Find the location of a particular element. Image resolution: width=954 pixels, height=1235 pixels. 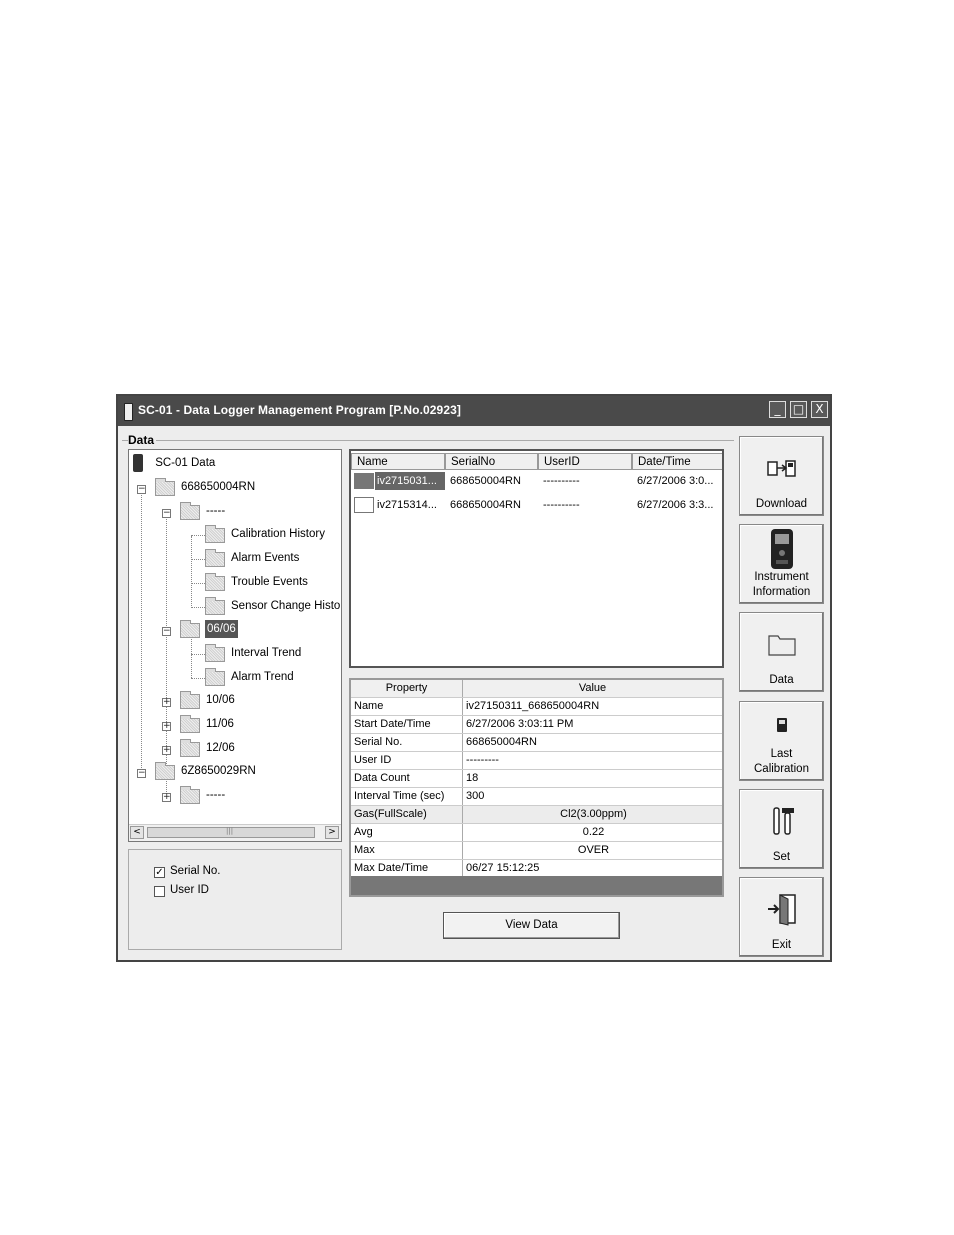

property-value: iv27150311_668650004RN is located at coordinates (533, 706).